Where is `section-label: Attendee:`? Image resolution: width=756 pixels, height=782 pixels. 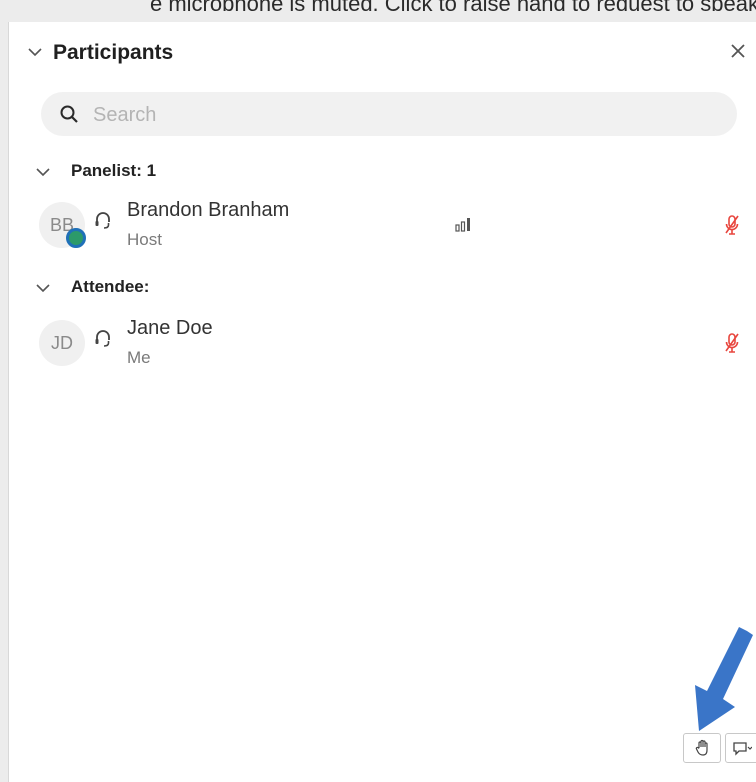 section-label: Attendee: is located at coordinates (110, 286).